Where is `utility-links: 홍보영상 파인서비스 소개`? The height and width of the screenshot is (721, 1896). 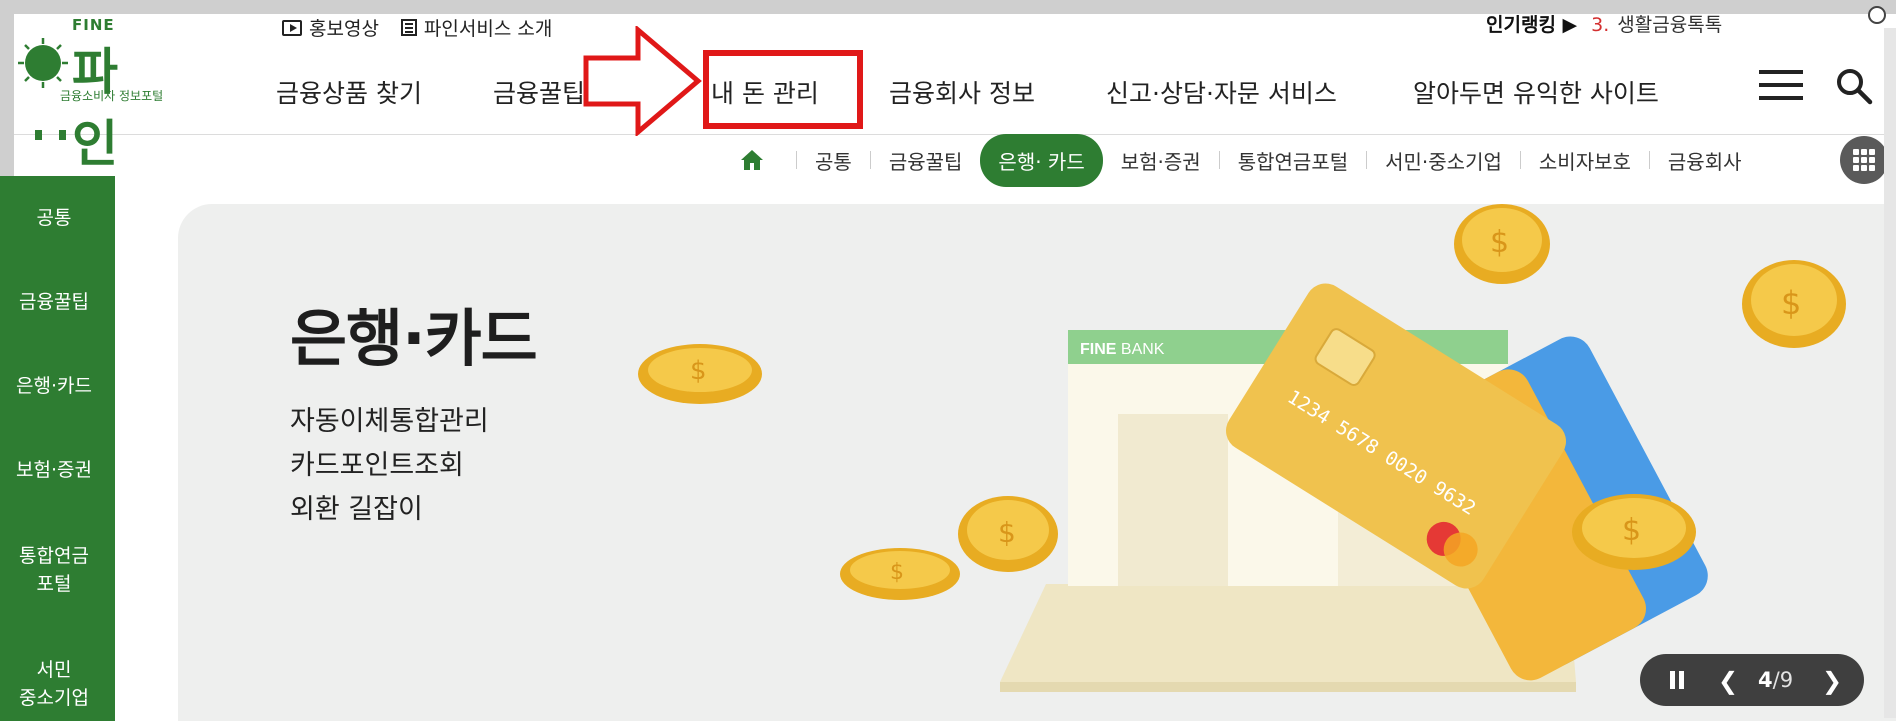 utility-links: 홍보영상 파인서비스 소개 is located at coordinates (417, 27).